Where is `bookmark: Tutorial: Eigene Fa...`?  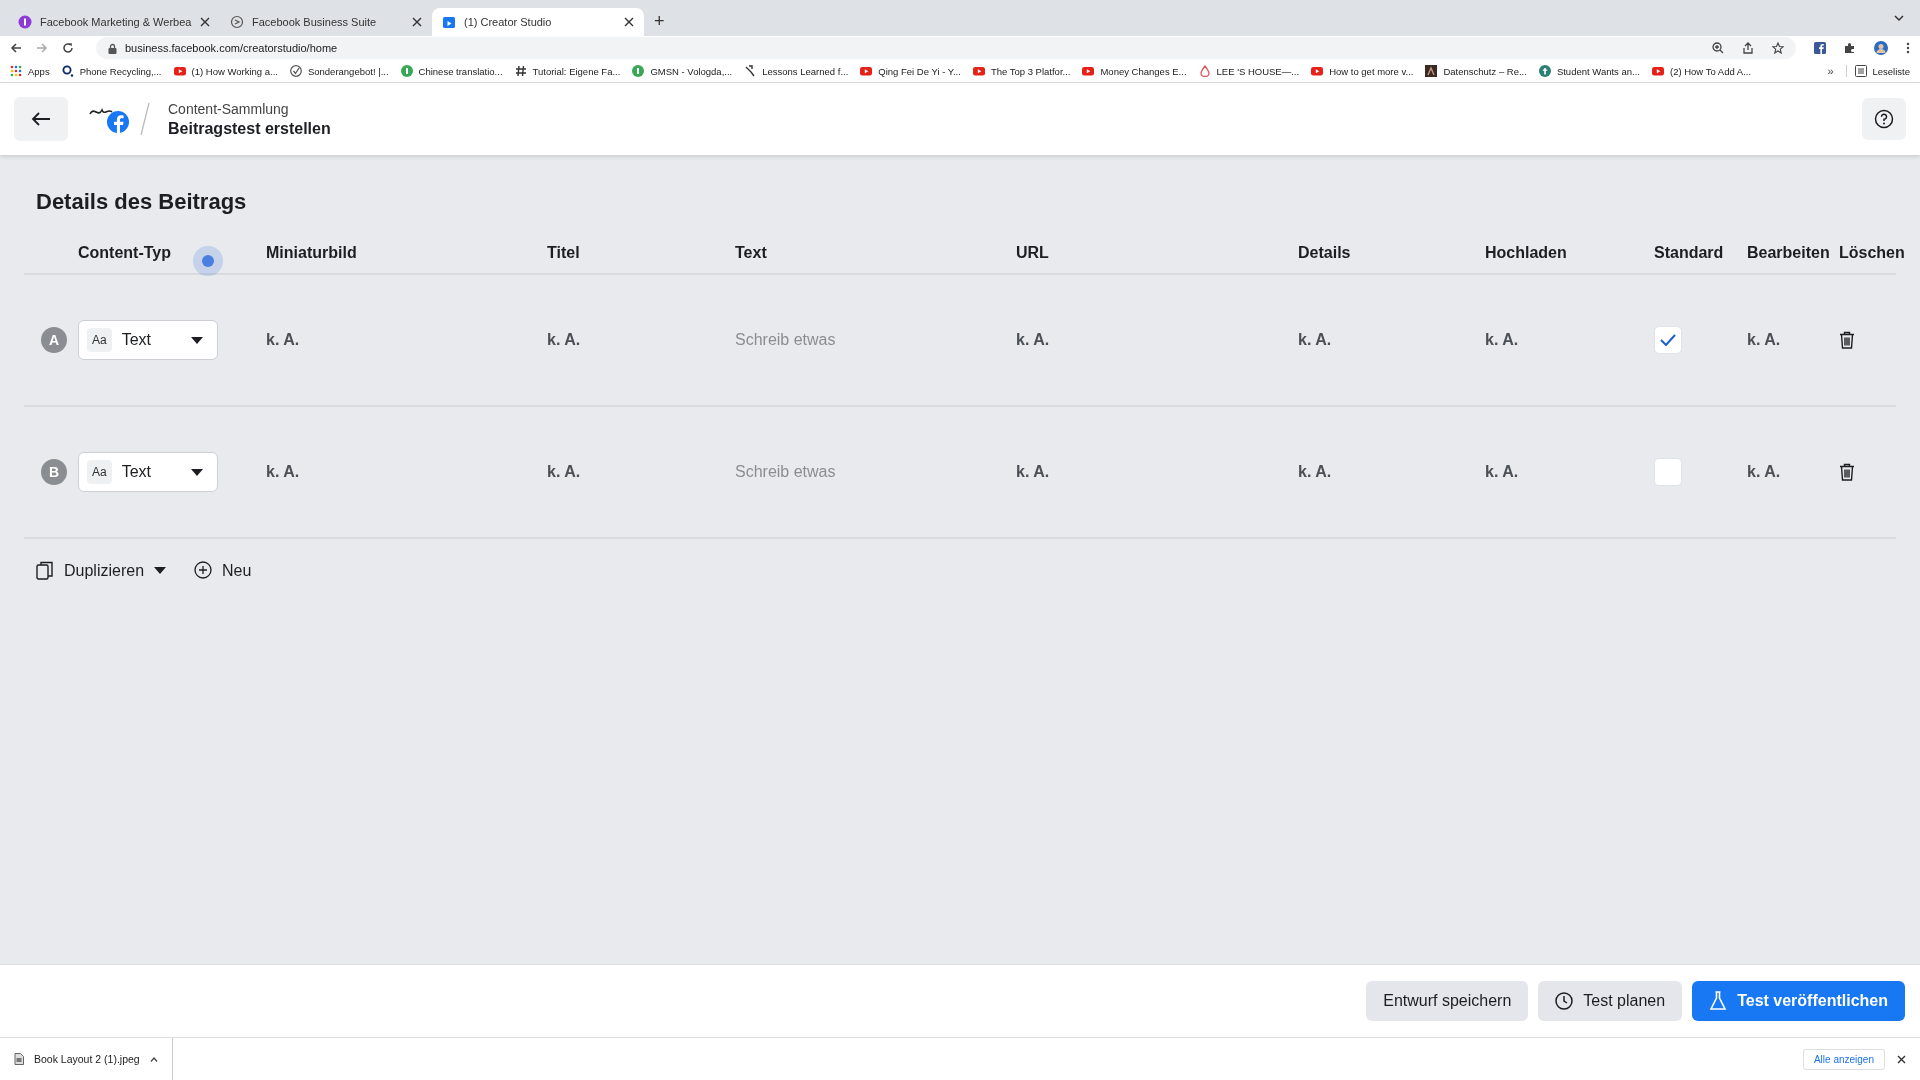 bookmark: Tutorial: Eigene Fa... is located at coordinates (567, 71).